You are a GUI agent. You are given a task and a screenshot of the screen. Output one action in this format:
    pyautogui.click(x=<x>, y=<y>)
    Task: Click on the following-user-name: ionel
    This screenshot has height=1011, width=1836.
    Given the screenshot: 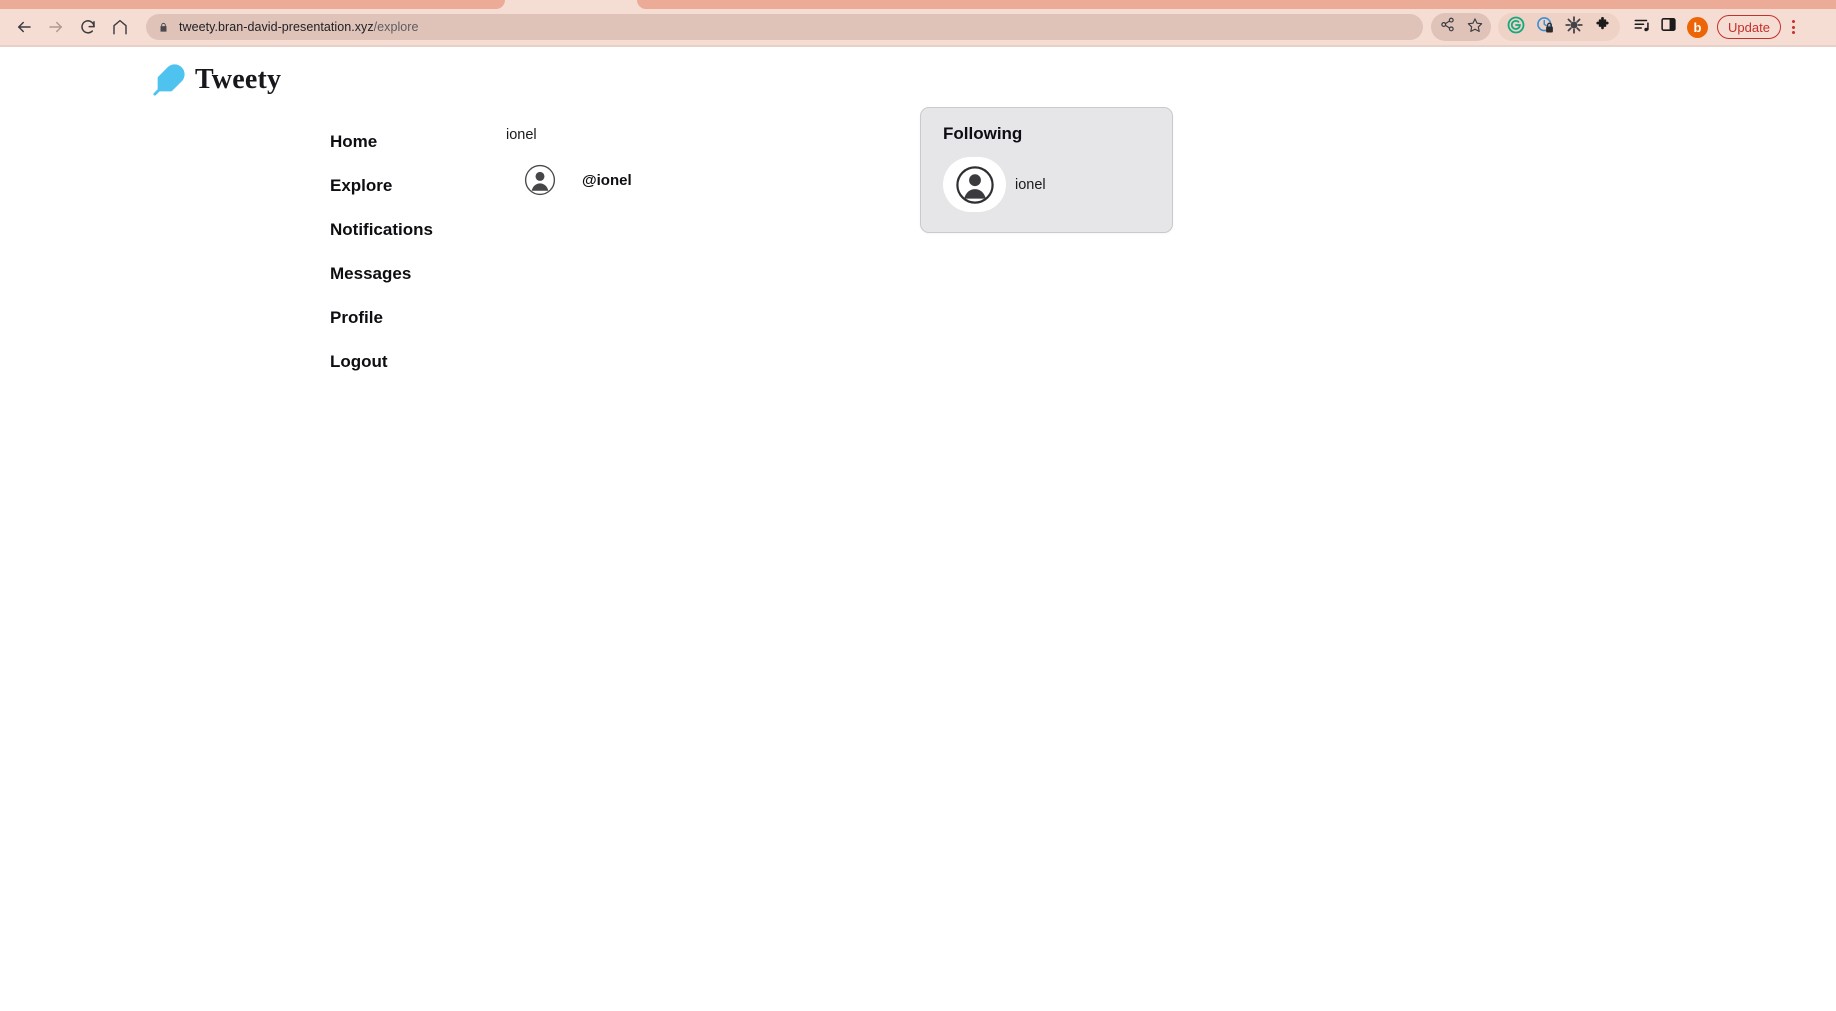 What is the action you would take?
    pyautogui.click(x=1030, y=185)
    